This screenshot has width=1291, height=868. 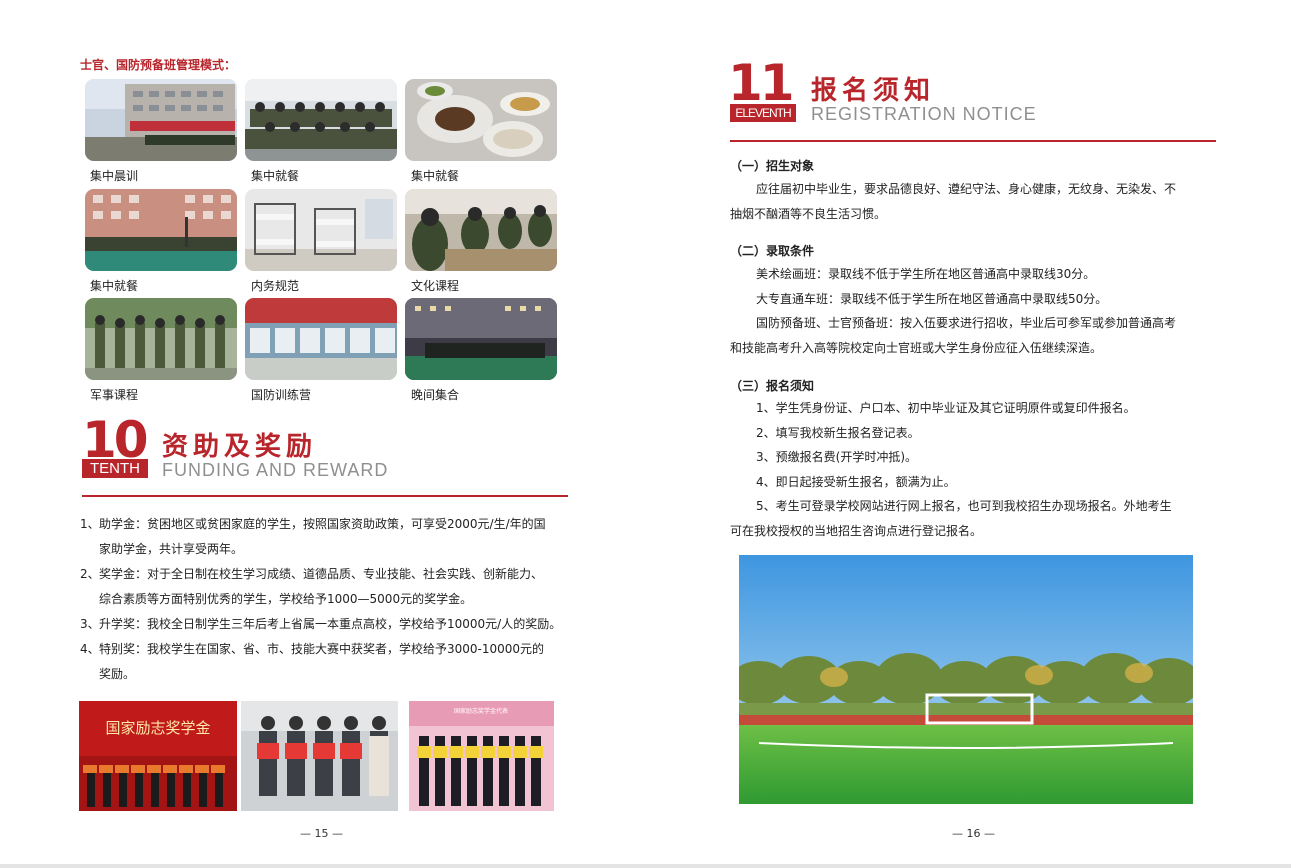 I want to click on text-line: 美术绘画班：录取线不低于学生所在地区普通高中录取线30分。, so click(x=926, y=274).